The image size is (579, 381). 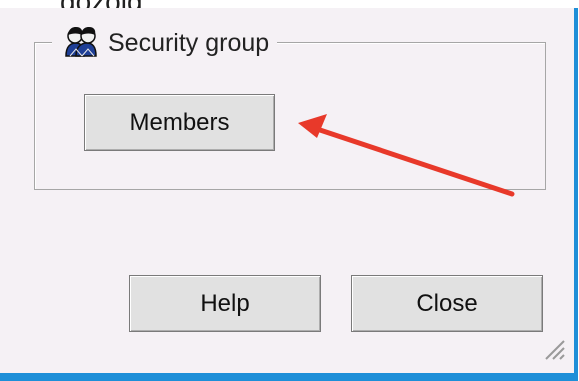 I want to click on security-group-icon, so click(x=81, y=42).